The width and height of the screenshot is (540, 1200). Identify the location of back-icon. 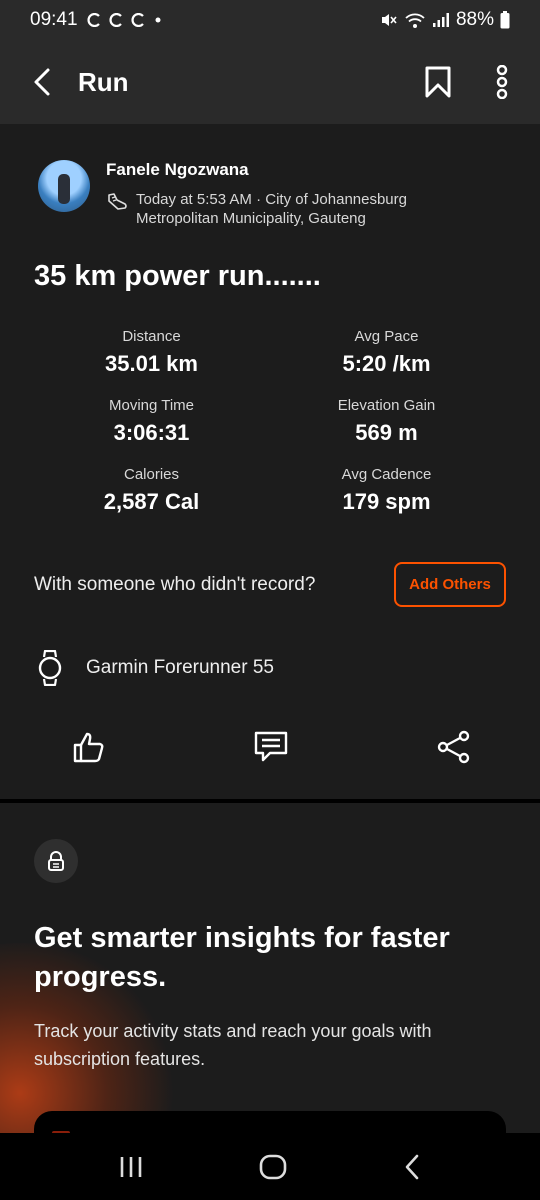
(412, 1167).